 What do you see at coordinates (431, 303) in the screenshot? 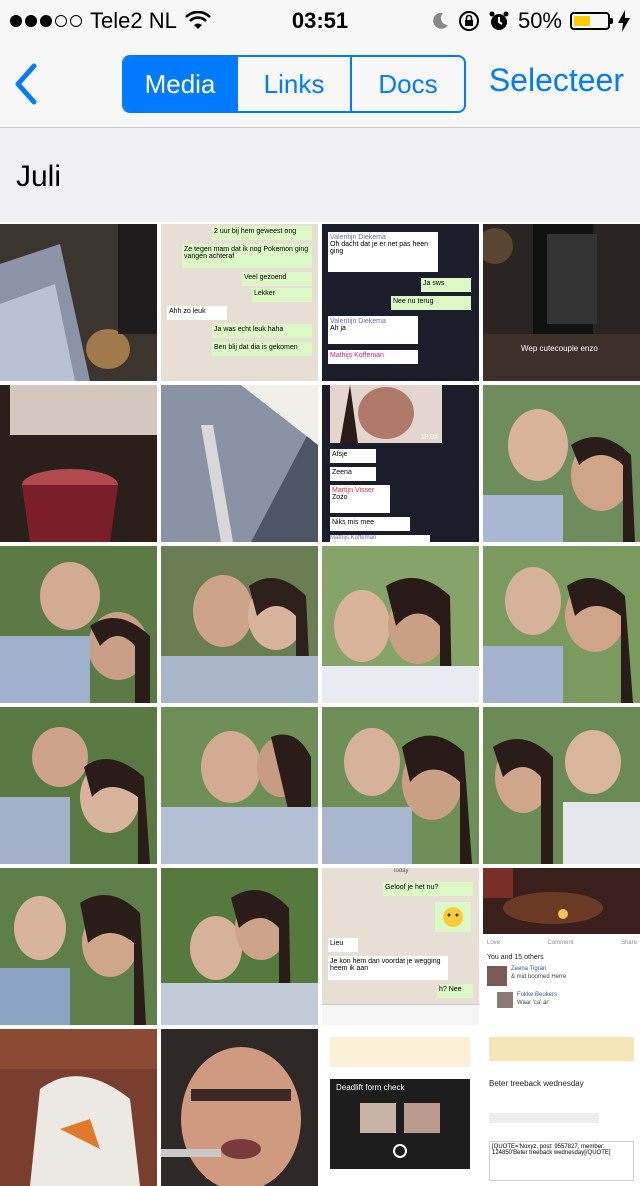
I see `chat-bubble: Nee nu terug` at bounding box center [431, 303].